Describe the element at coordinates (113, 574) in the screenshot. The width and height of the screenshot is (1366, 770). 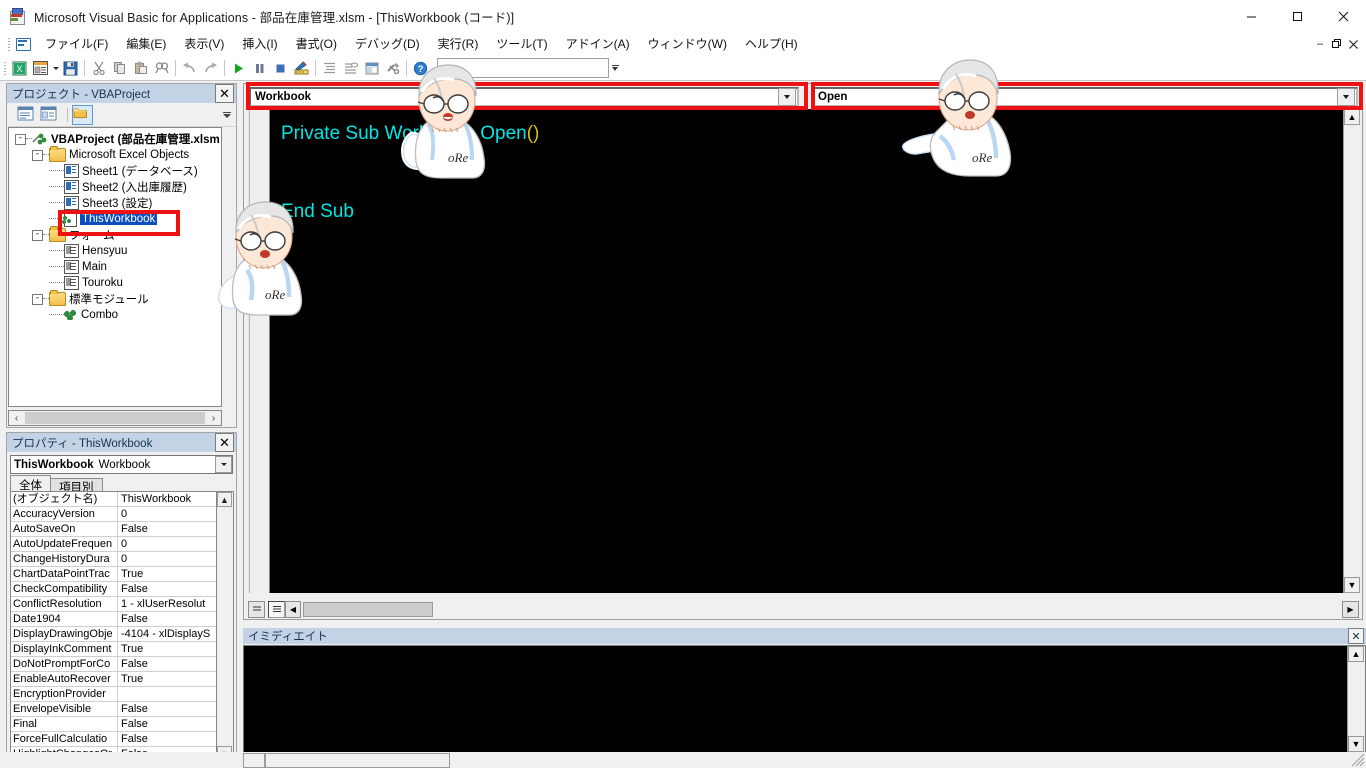
I see `property-row: ChartDataPointTrac True` at that location.